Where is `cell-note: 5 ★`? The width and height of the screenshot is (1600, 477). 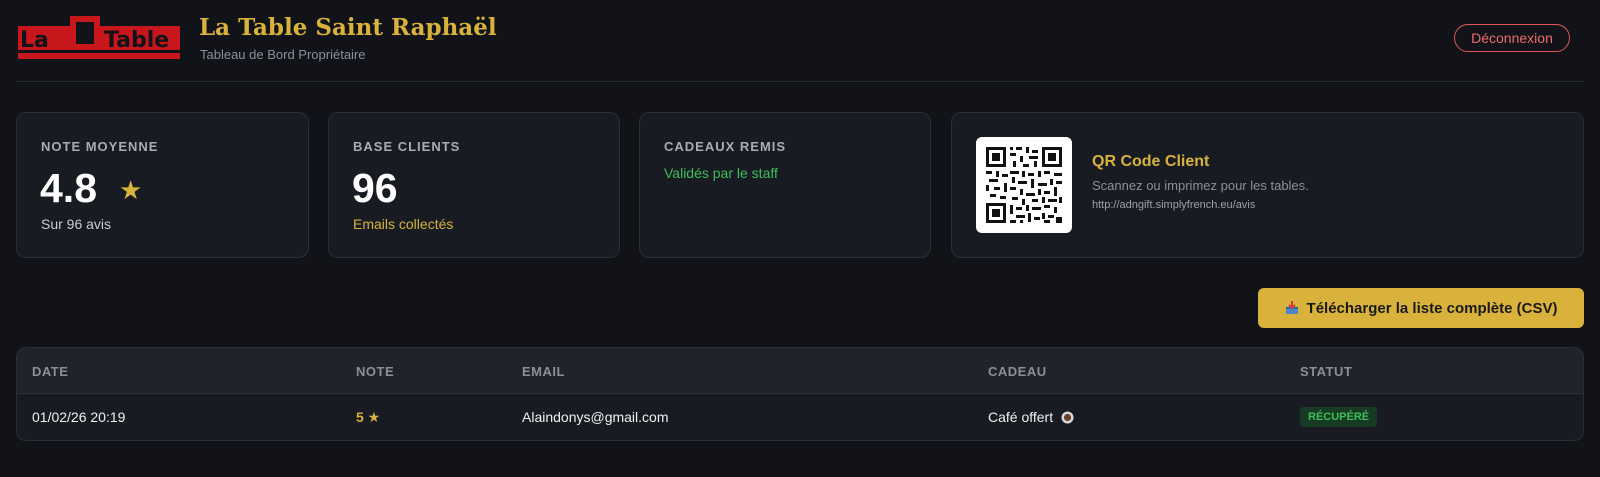
cell-note: 5 ★ is located at coordinates (368, 417).